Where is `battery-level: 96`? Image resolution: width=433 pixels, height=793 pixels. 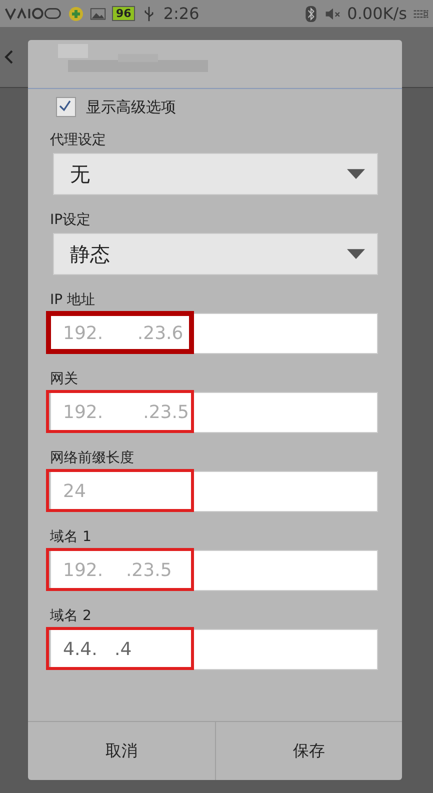
battery-level: 96 is located at coordinates (124, 13).